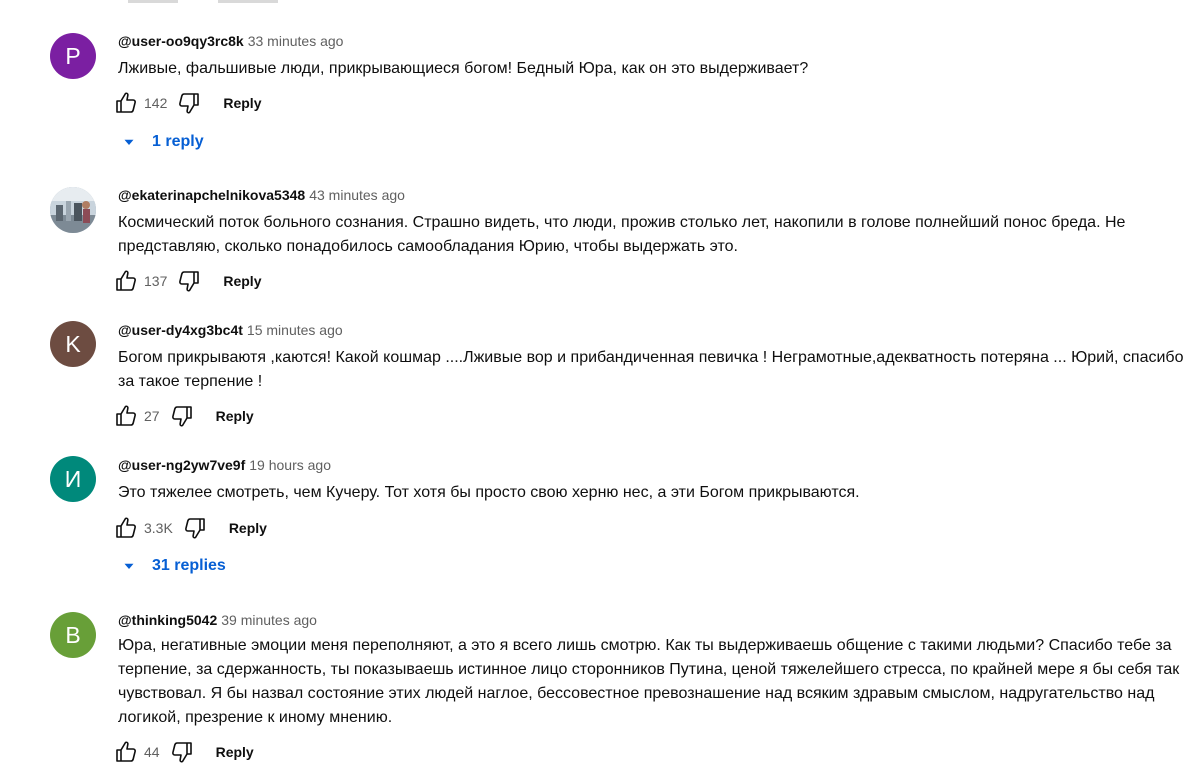  I want to click on comment-header: @user-dy4xg3bc4t 15 minutes ago, so click(230, 330).